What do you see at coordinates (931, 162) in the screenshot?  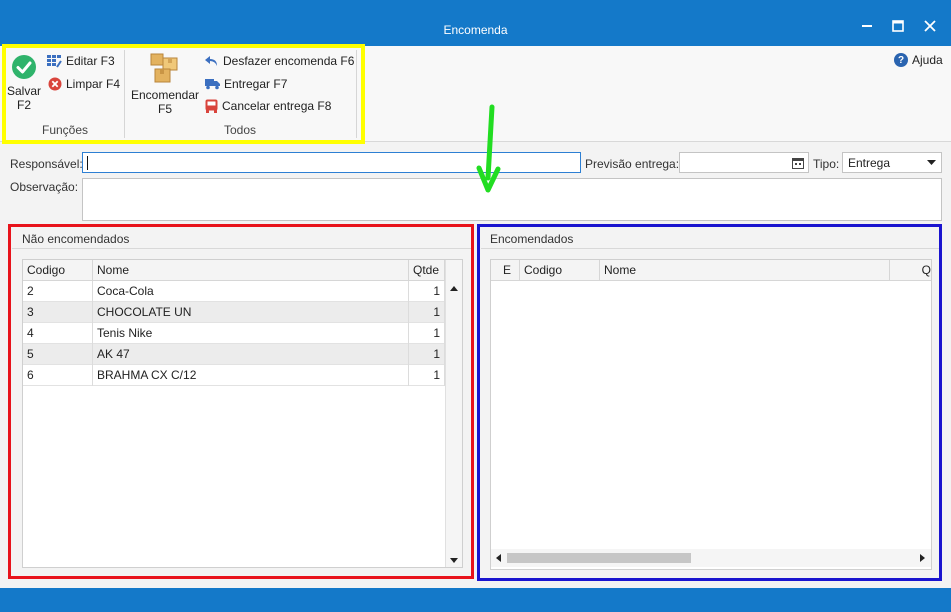 I see `chevron-down-icon` at bounding box center [931, 162].